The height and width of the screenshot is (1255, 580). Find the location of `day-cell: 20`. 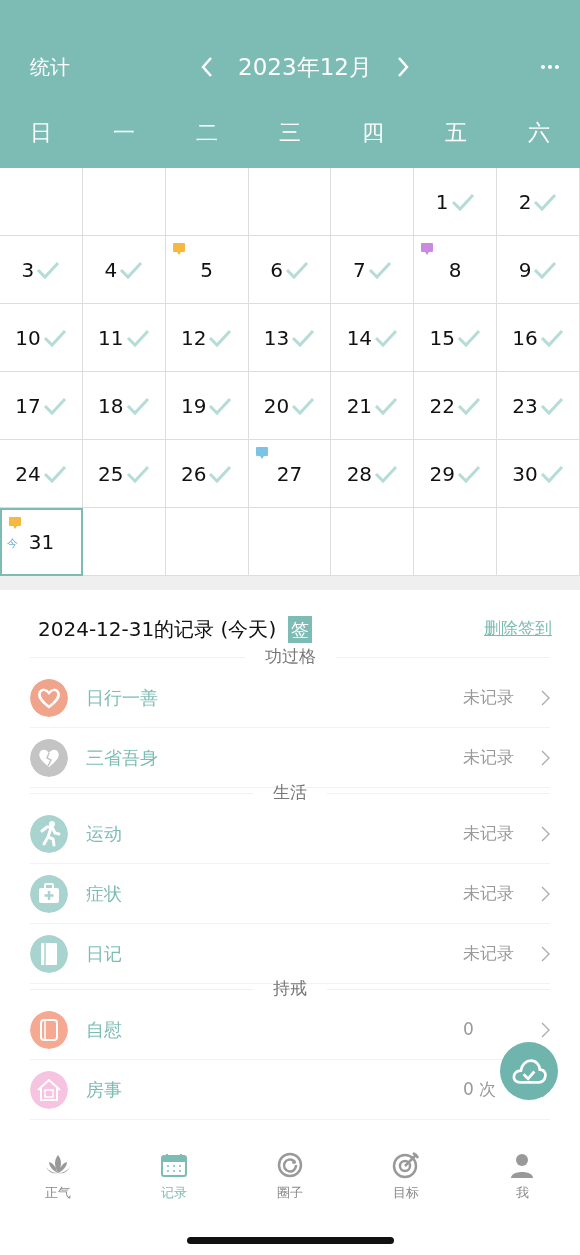

day-cell: 20 is located at coordinates (290, 406).